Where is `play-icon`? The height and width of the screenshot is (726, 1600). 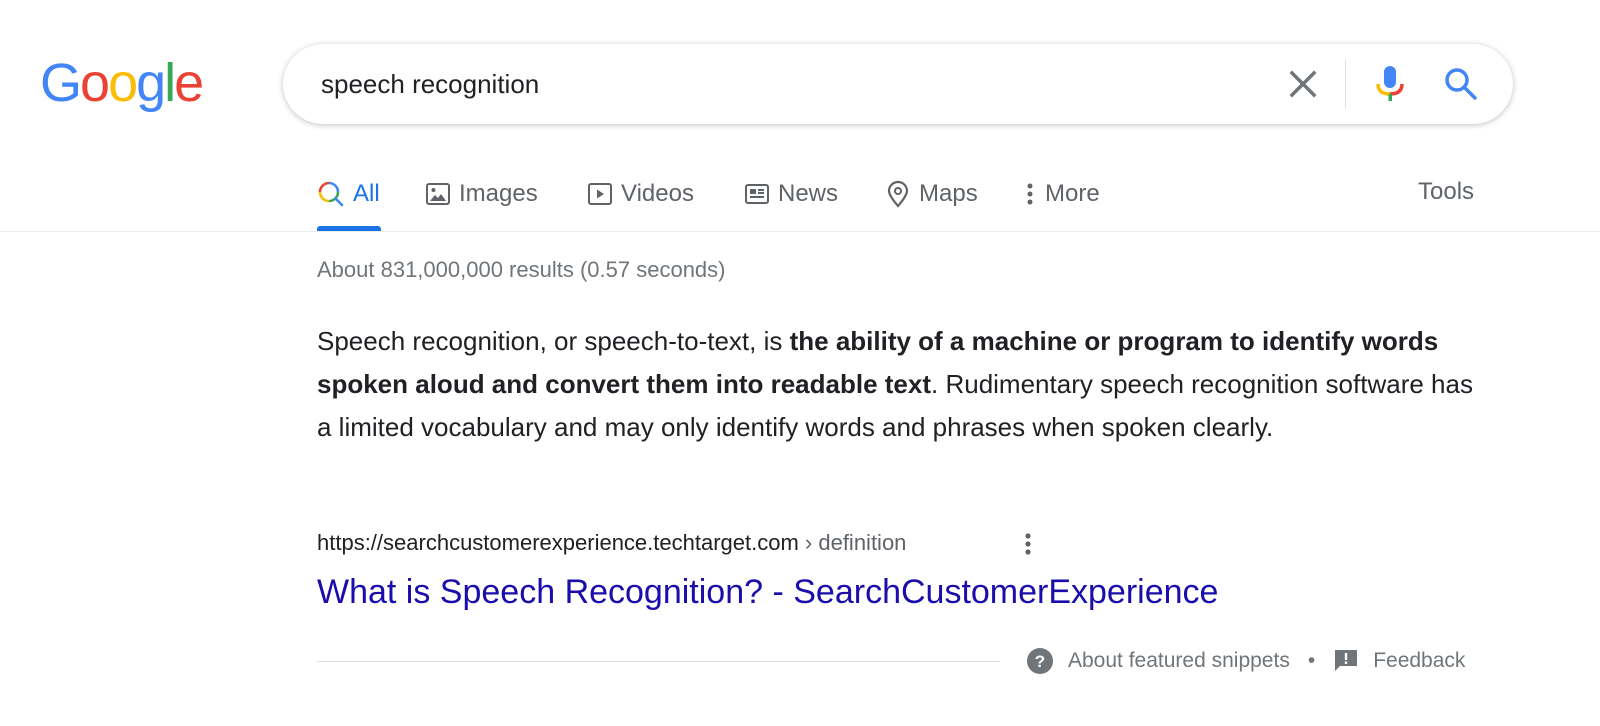
play-icon is located at coordinates (600, 194).